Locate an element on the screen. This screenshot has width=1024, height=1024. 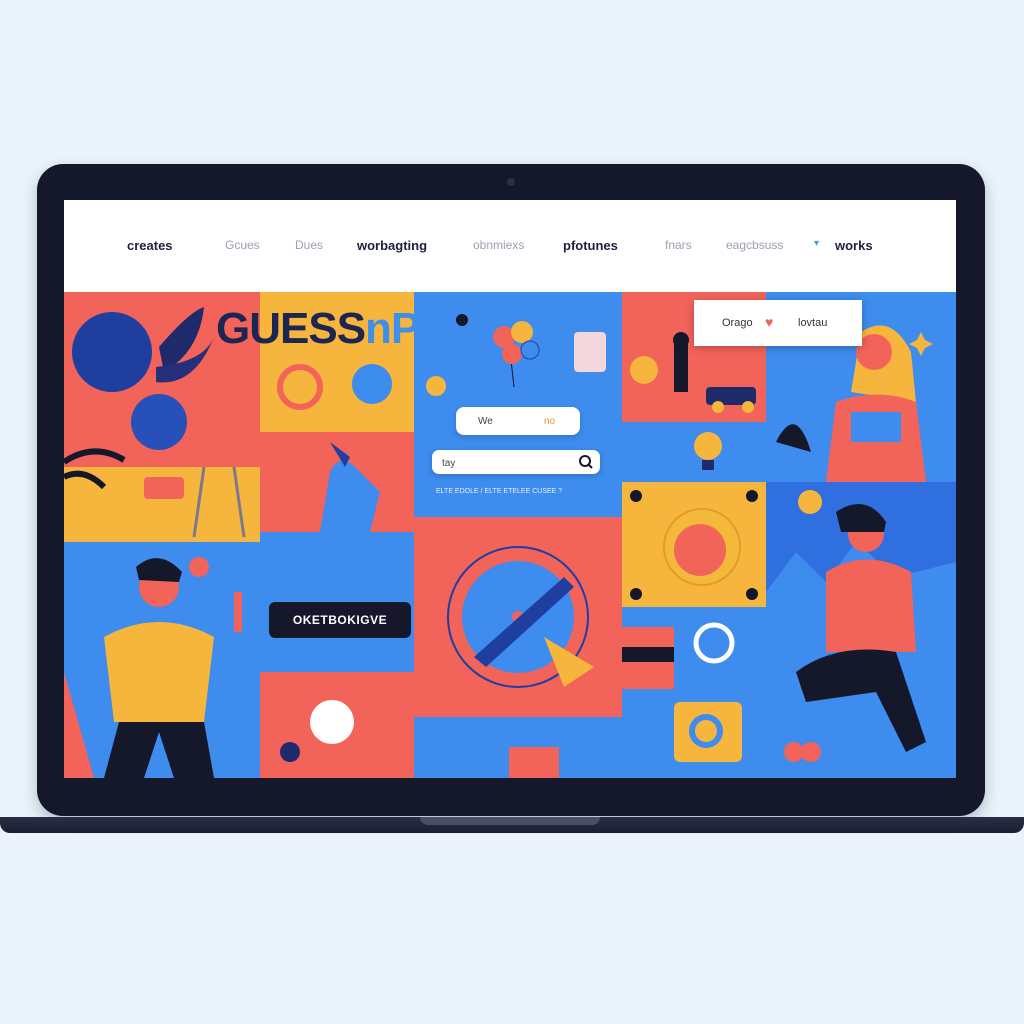
tile-blue-cube is located at coordinates (694, 692).